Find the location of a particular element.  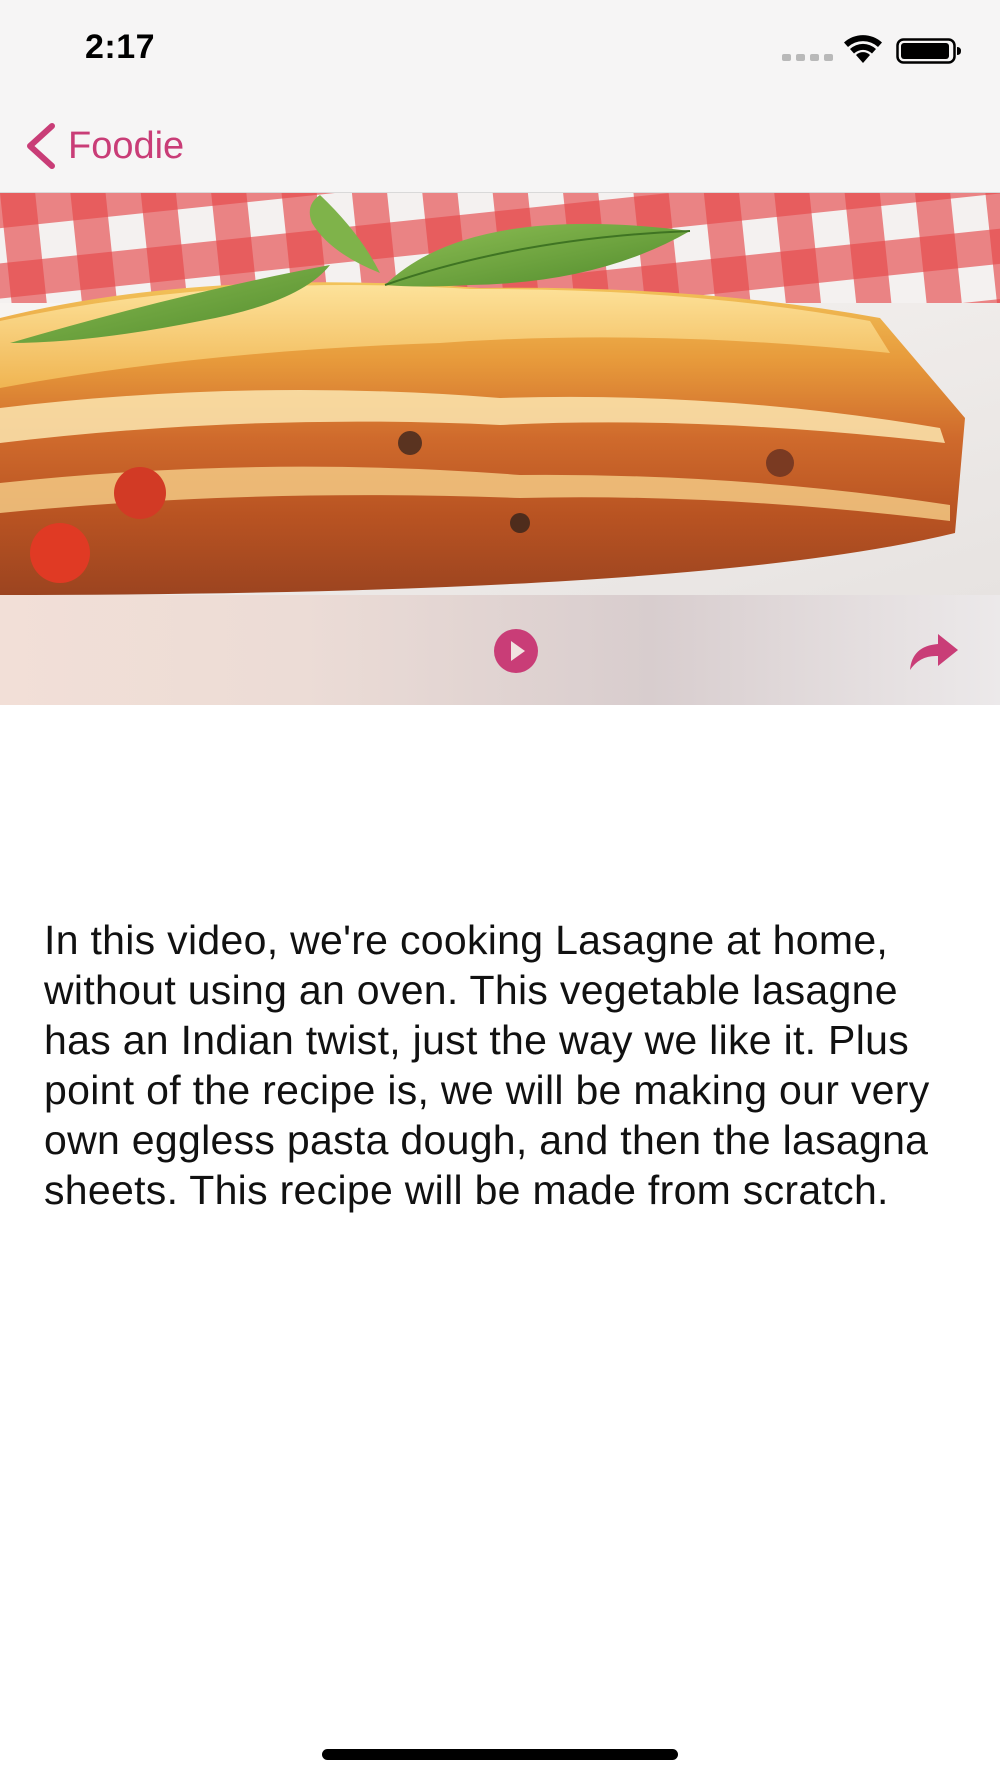

status-bar: 2:17 is located at coordinates (500, 50).